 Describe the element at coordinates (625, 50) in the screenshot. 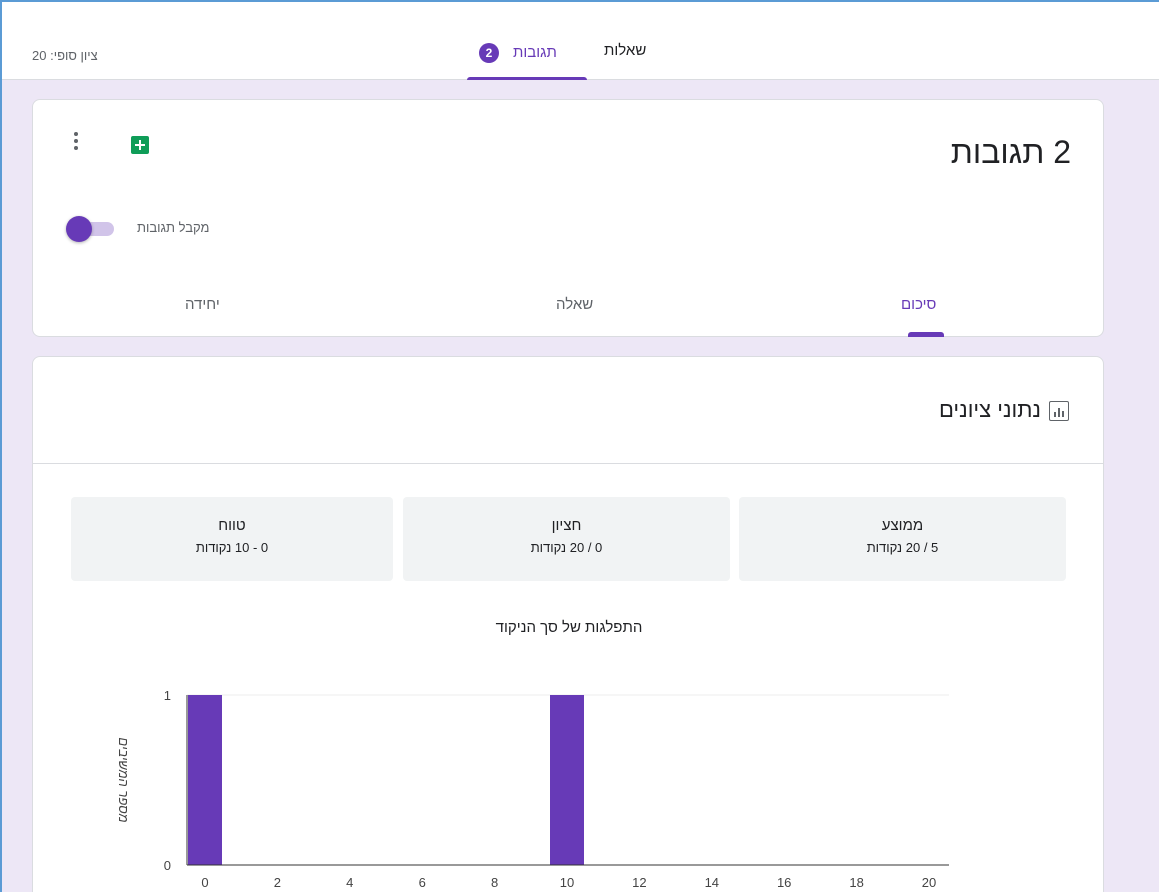

I see `tab-questions: שאלות` at that location.